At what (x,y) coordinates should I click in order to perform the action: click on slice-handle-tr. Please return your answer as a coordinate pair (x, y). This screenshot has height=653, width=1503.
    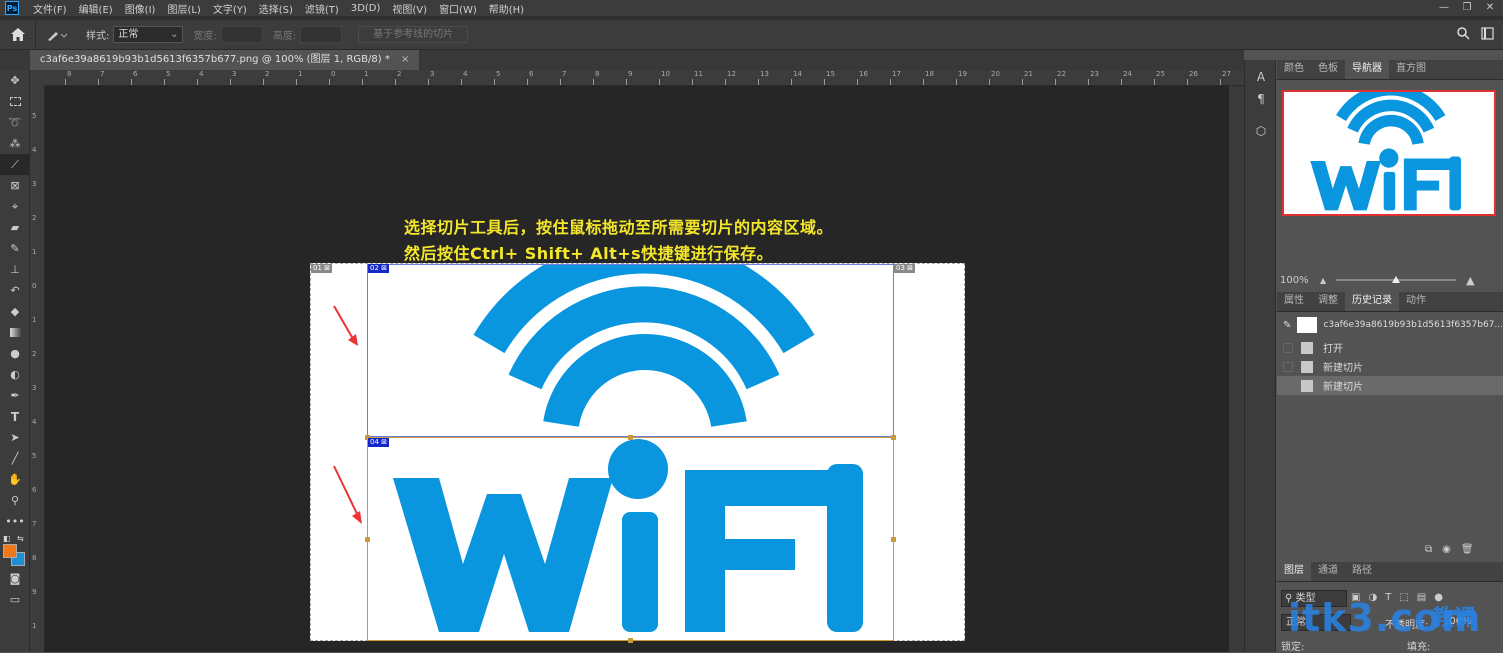
    Looking at the image, I should click on (893, 437).